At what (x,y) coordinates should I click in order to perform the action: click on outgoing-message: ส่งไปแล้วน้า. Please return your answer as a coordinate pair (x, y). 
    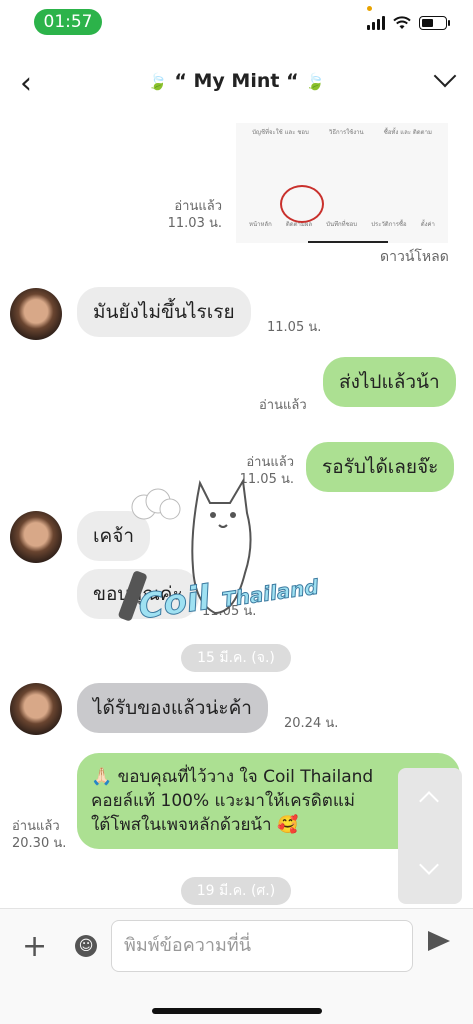
    Looking at the image, I should click on (389, 382).